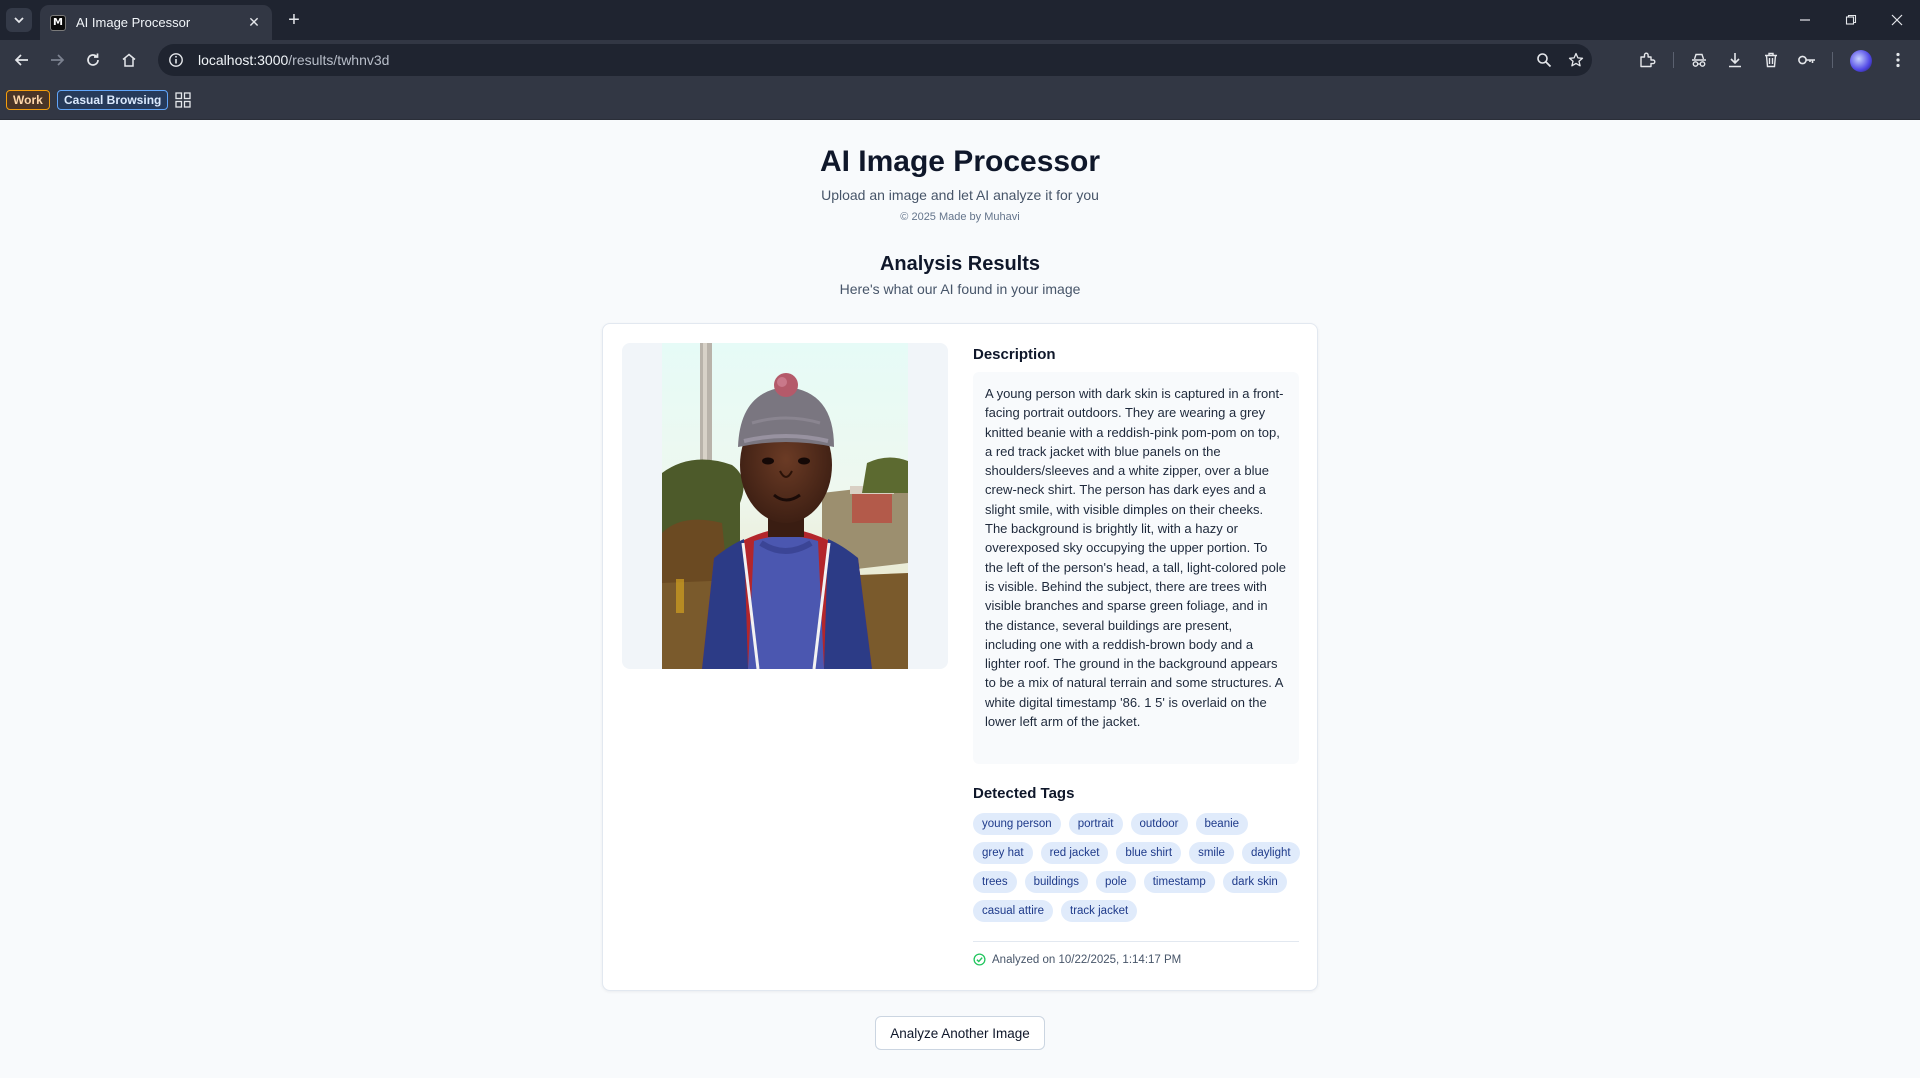 This screenshot has width=1920, height=1078. Describe the element at coordinates (960, 1033) in the screenshot. I see `analyze-another-button: Analyze Another Image` at that location.